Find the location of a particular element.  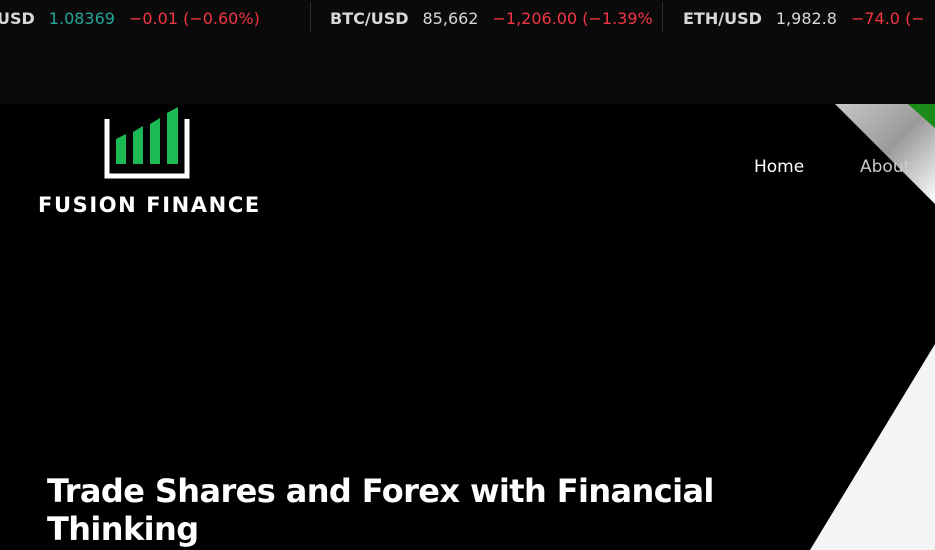

ticker-price: 1.08369 is located at coordinates (81, 18).